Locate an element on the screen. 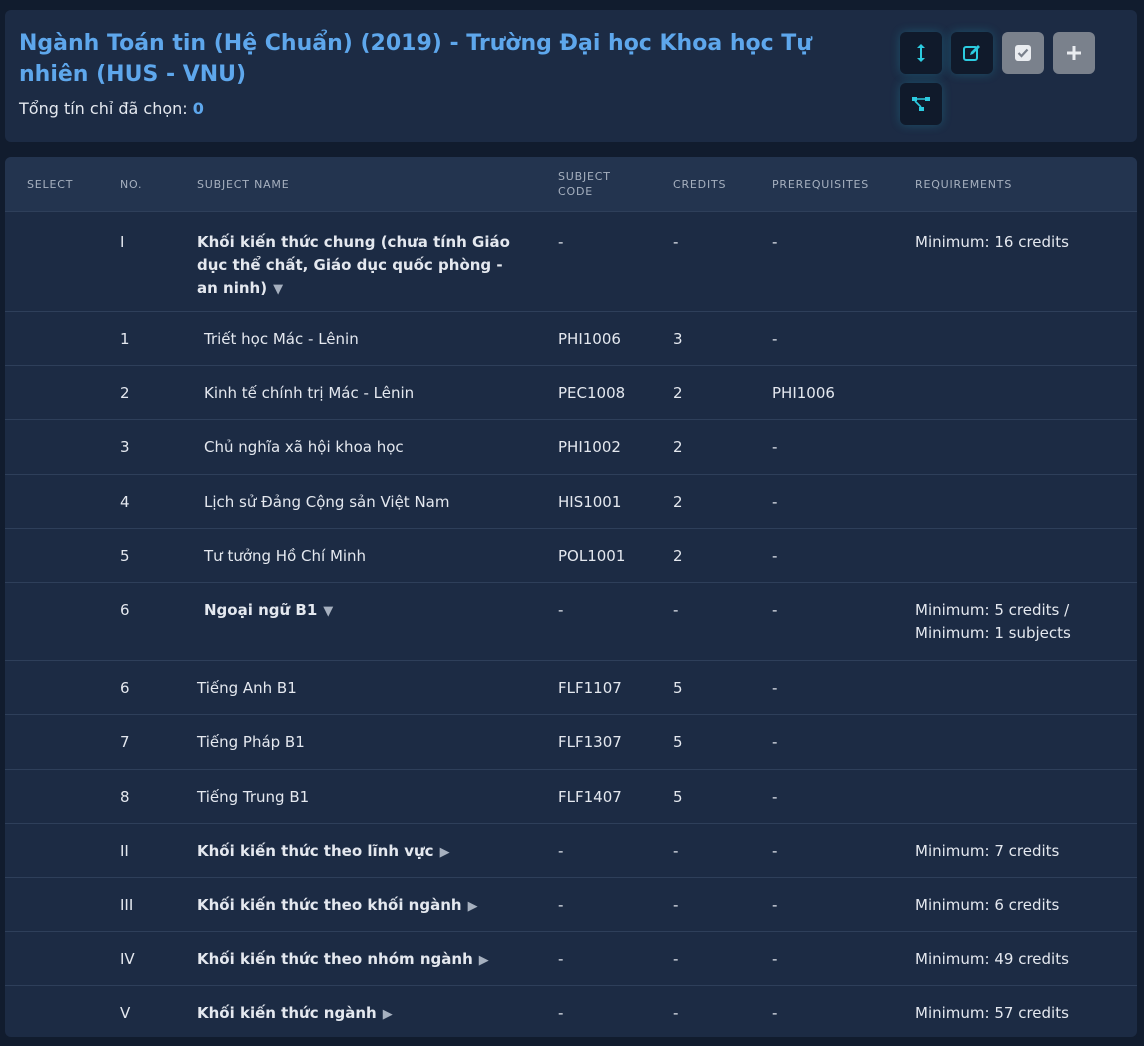  table-row: 3 Chủ nghĩa xã hội khoa học PHI1002 2 - is located at coordinates (571, 446).